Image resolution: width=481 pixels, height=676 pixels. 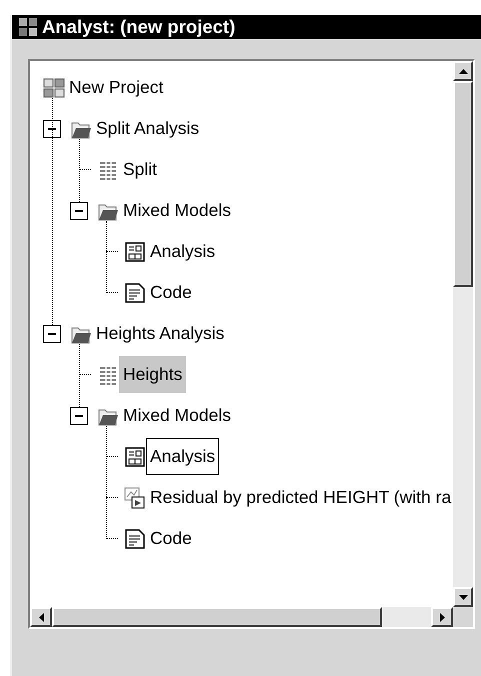 I want to click on tree-item: Split Analysis, so click(x=148, y=128).